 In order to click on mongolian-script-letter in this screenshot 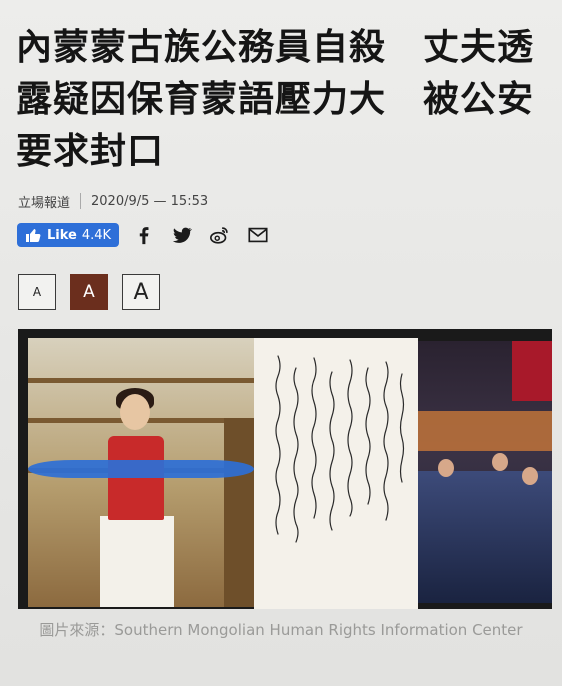, I will do `click(336, 473)`.